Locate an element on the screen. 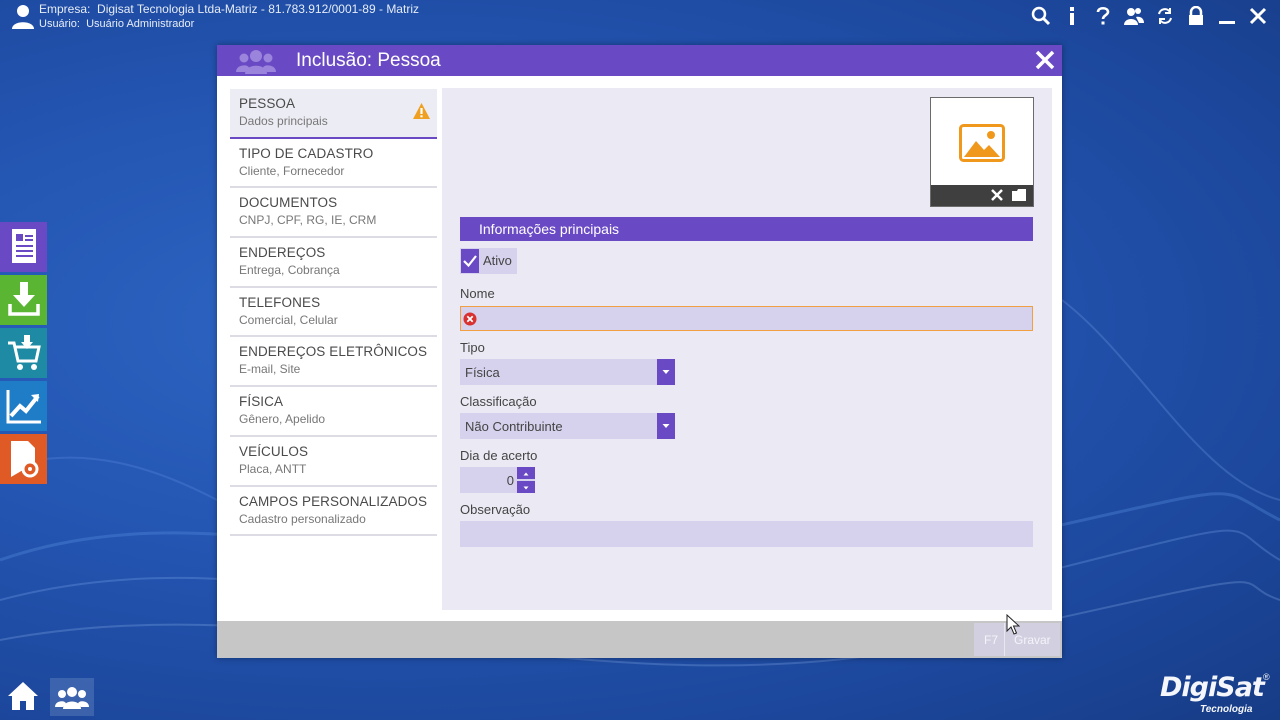 This screenshot has height=720, width=1280. user-value: Usuário Administrador is located at coordinates (140, 24).